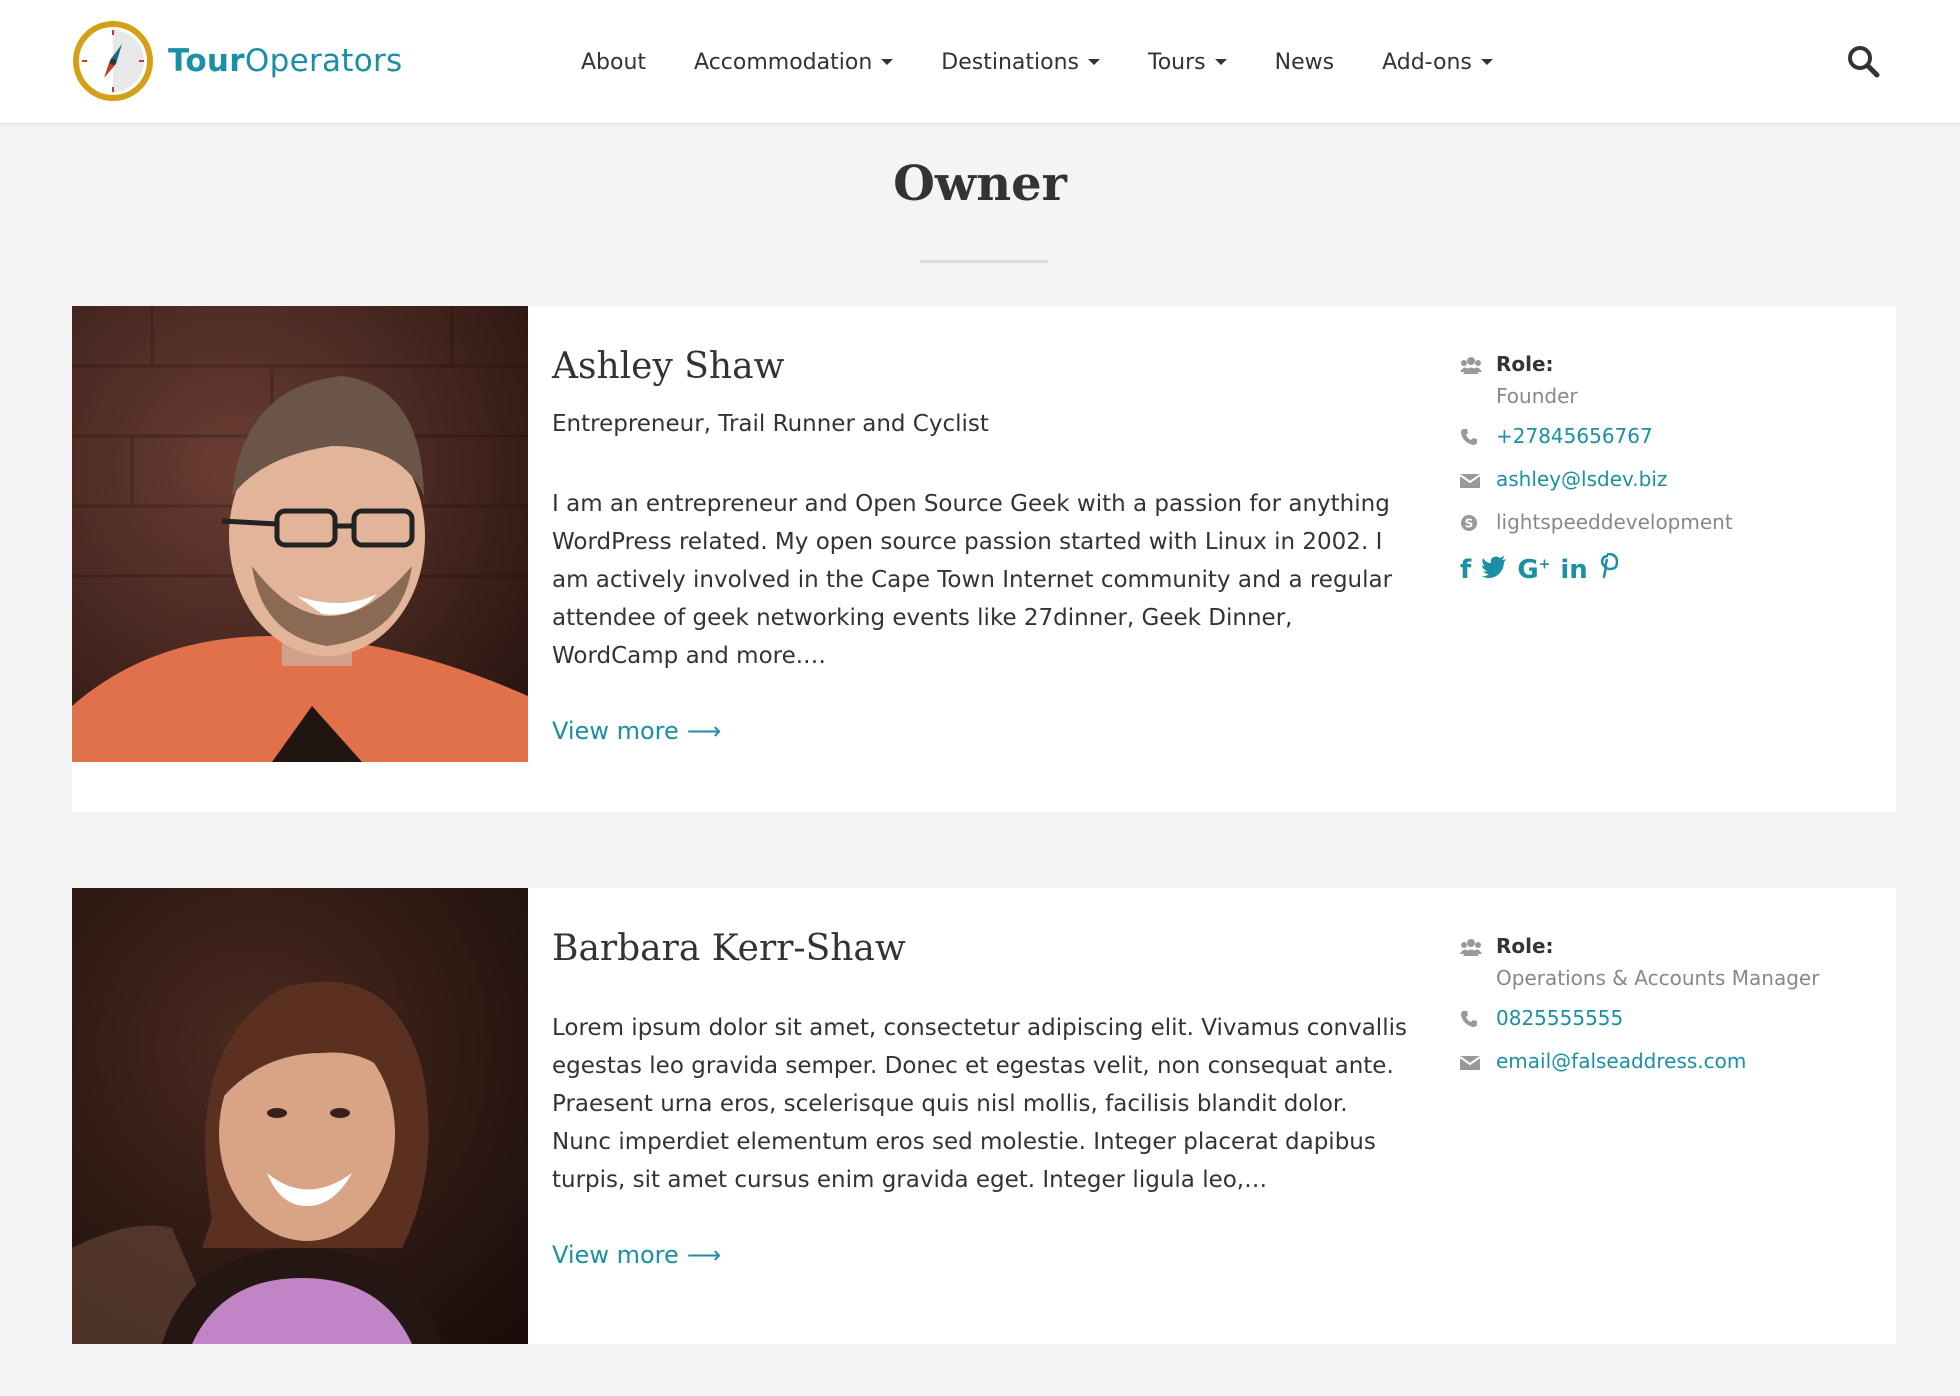 The height and width of the screenshot is (1396, 1960). What do you see at coordinates (982, 948) in the screenshot?
I see `team-member-name: Barbara Kerr-Shaw` at bounding box center [982, 948].